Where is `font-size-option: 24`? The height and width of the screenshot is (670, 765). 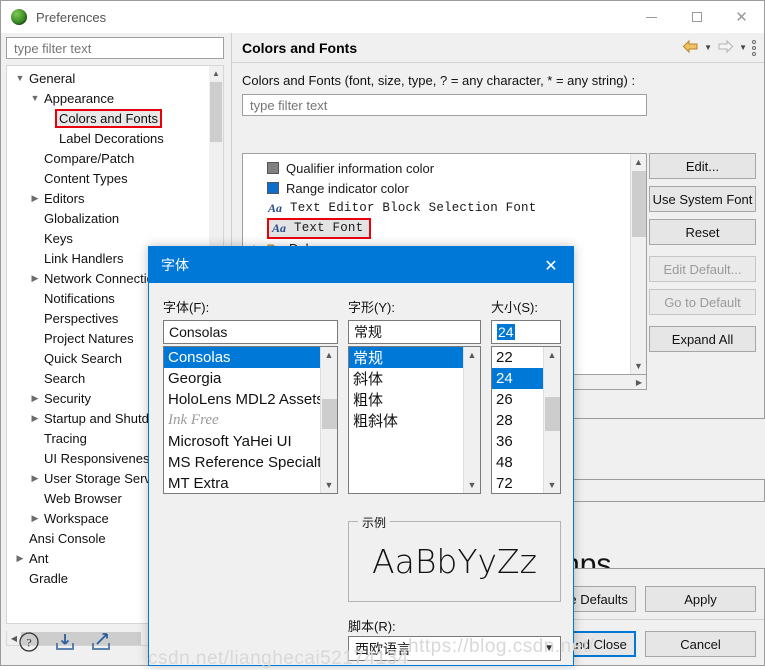 font-size-option: 24 is located at coordinates (517, 378).